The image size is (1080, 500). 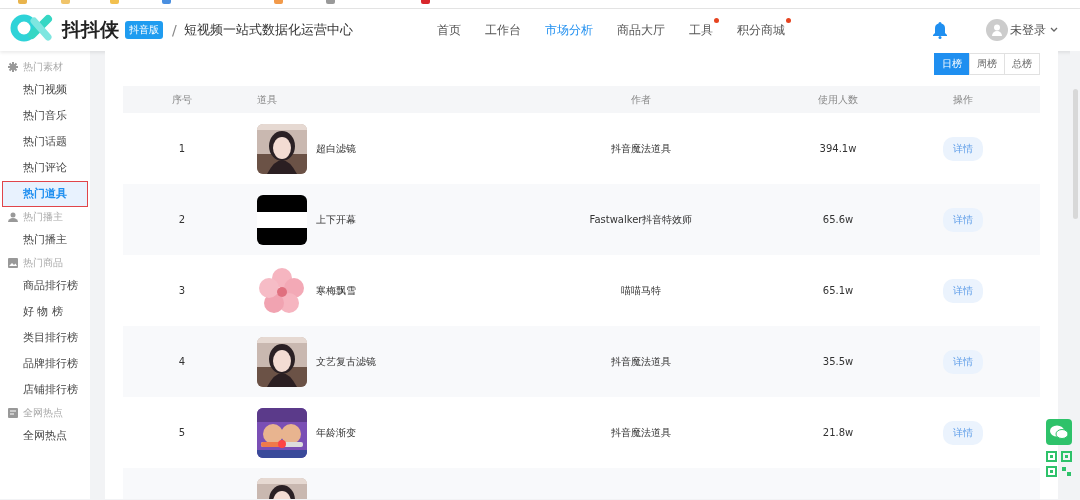 What do you see at coordinates (838, 432) in the screenshot?
I see `user-count: 21.8w` at bounding box center [838, 432].